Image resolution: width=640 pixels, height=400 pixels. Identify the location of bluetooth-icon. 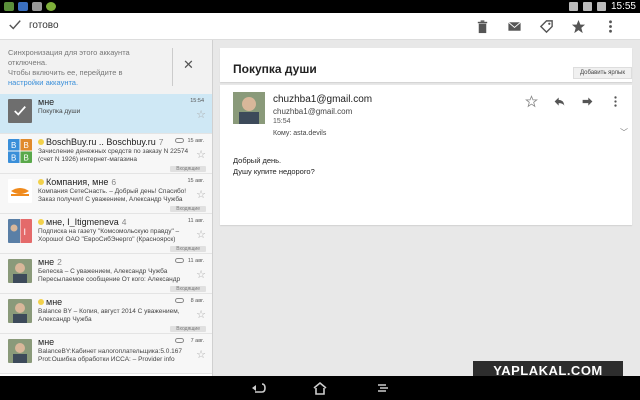
(573, 6).